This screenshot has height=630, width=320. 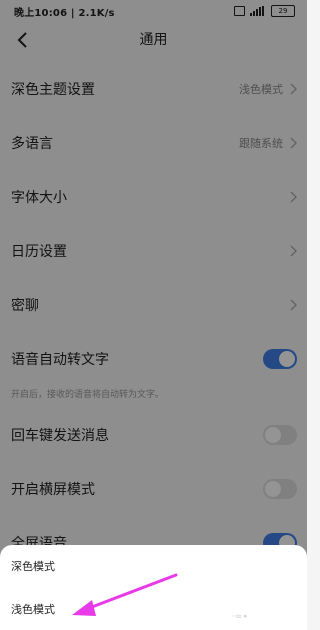 I want to click on option-dark-mode: 深色模式, so click(x=153, y=566).